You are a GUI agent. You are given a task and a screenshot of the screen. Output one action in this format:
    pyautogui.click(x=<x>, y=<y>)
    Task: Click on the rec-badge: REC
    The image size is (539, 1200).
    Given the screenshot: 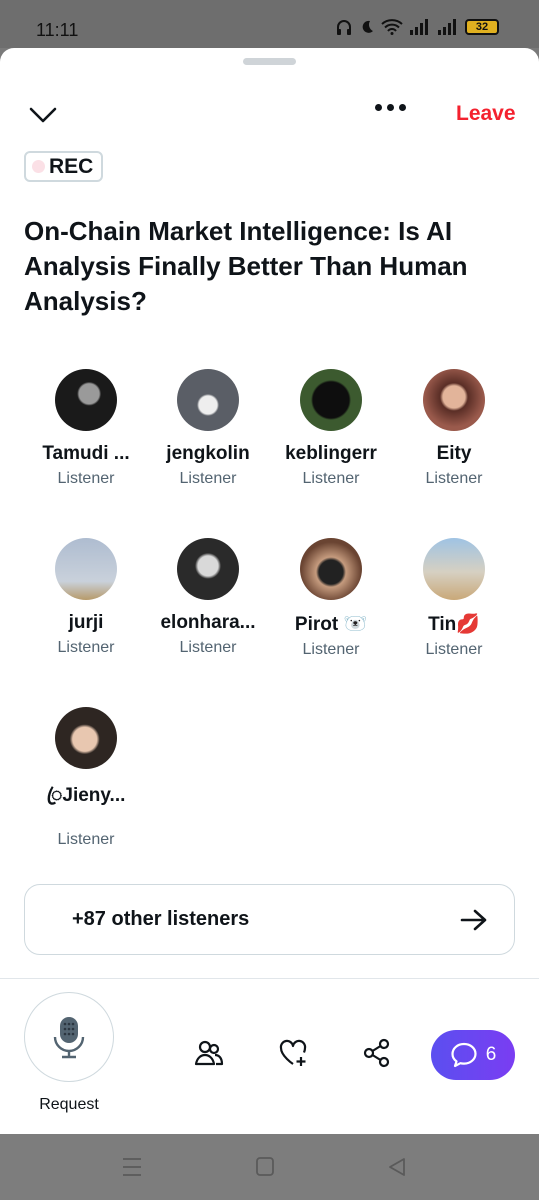 What is the action you would take?
    pyautogui.click(x=64, y=166)
    